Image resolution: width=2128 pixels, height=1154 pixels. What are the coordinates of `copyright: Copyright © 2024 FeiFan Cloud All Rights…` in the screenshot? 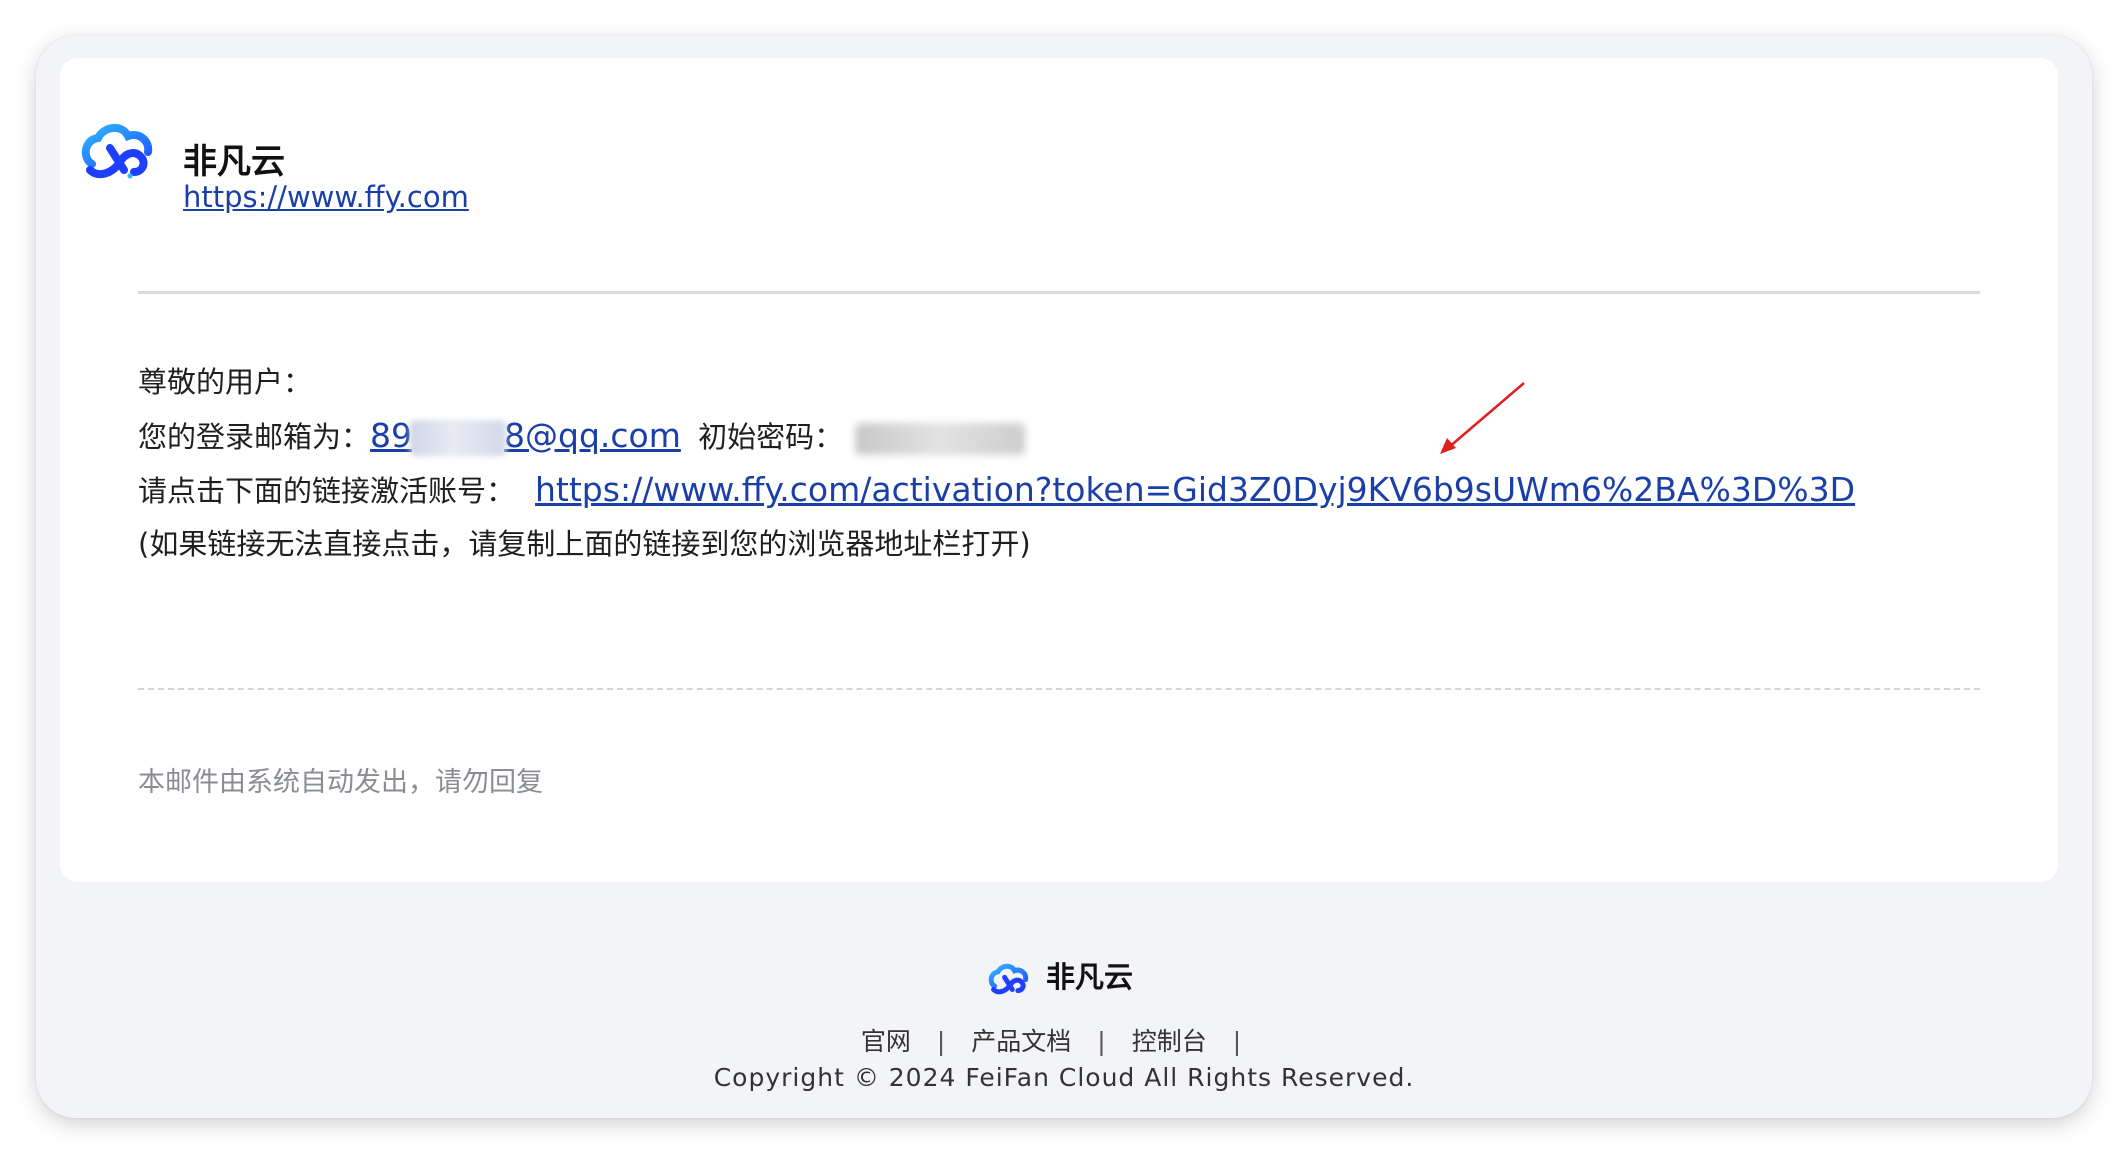 It's located at (1064, 1077).